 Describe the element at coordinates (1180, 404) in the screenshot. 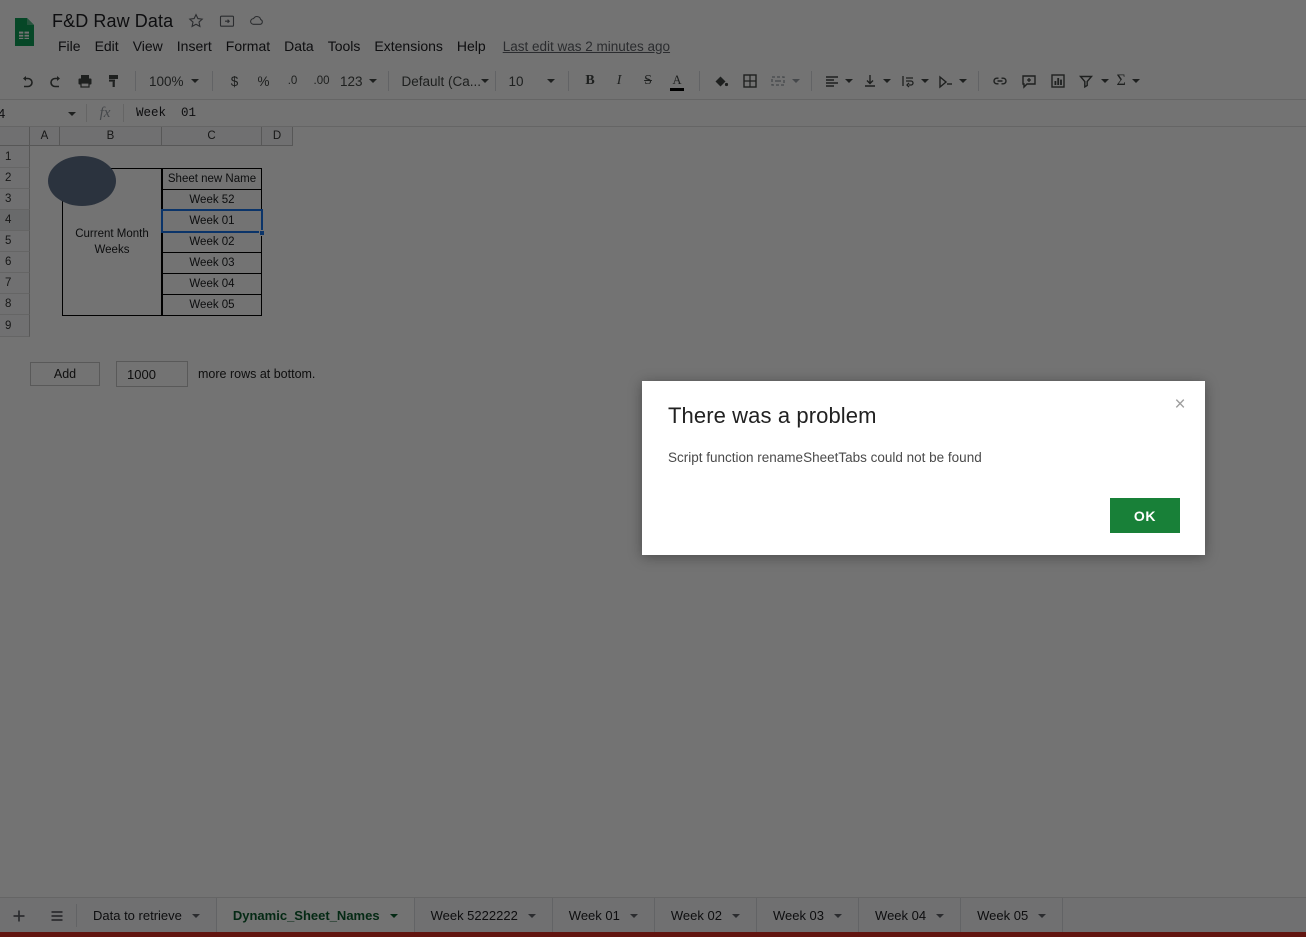

I see `close-icon: ×` at that location.